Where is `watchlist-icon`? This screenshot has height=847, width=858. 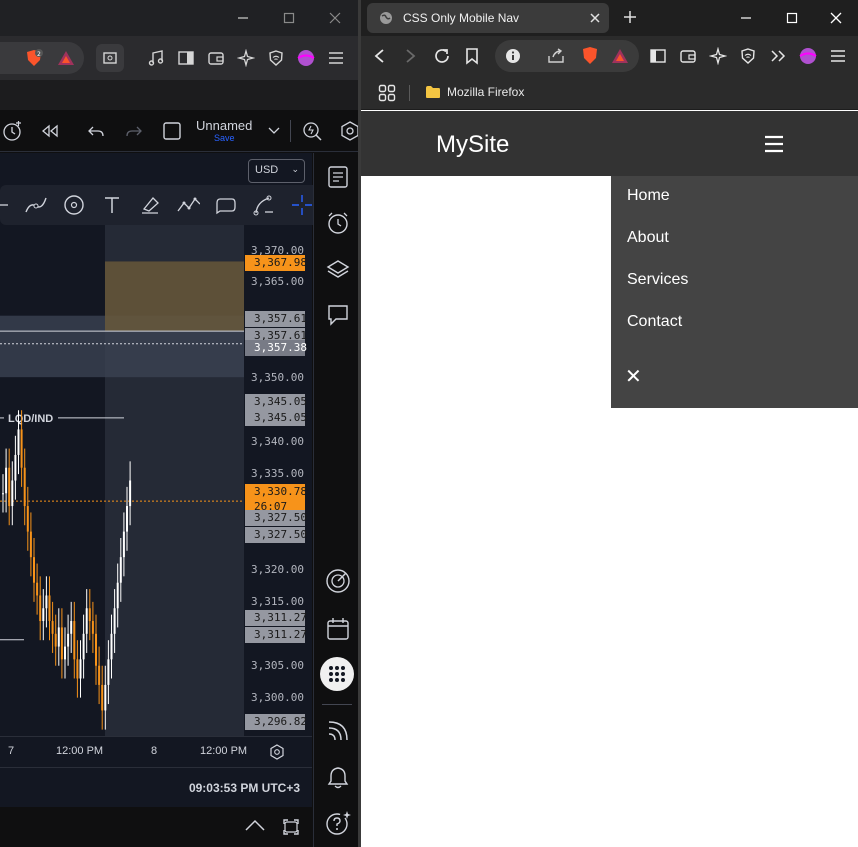 watchlist-icon is located at coordinates (338, 177).